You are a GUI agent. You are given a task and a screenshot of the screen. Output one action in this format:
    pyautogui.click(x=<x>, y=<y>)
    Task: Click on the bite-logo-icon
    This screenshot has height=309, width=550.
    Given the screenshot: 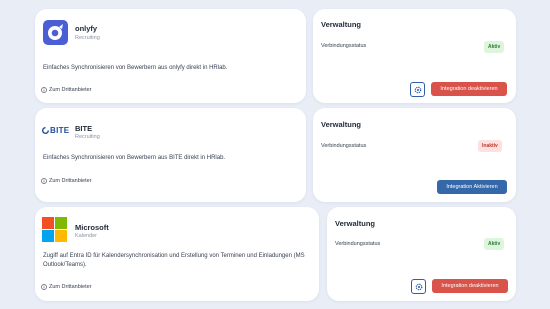 What is the action you would take?
    pyautogui.click(x=45, y=130)
    